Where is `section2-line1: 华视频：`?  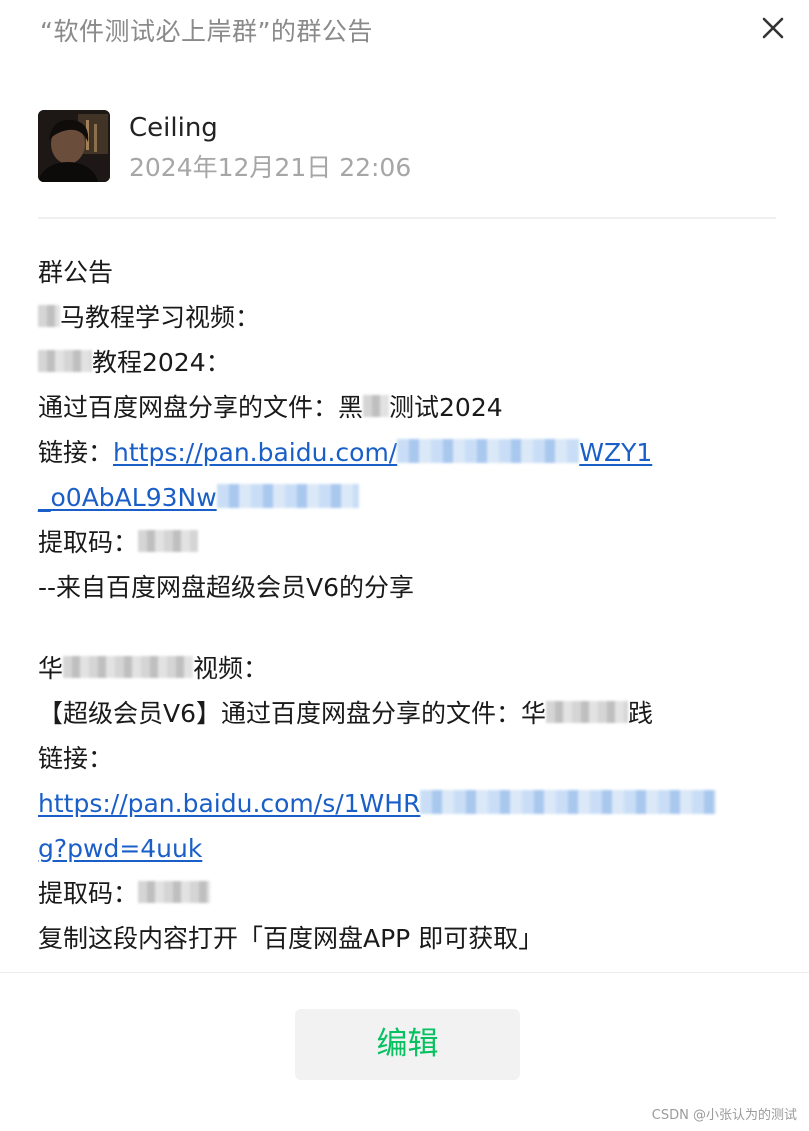
section2-line1: 华视频： is located at coordinates (153, 668).